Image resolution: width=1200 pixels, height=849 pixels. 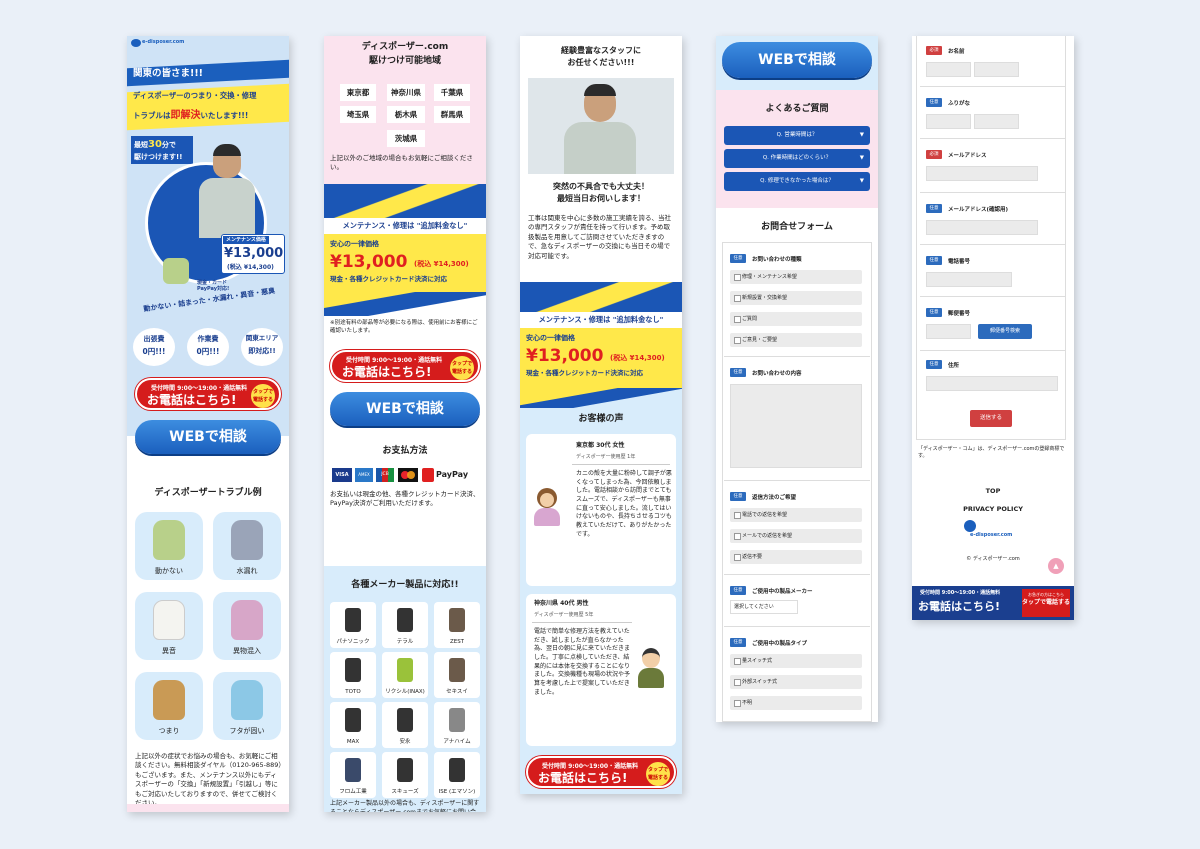 I want to click on field-label: 郵便番号, so click(x=959, y=314).